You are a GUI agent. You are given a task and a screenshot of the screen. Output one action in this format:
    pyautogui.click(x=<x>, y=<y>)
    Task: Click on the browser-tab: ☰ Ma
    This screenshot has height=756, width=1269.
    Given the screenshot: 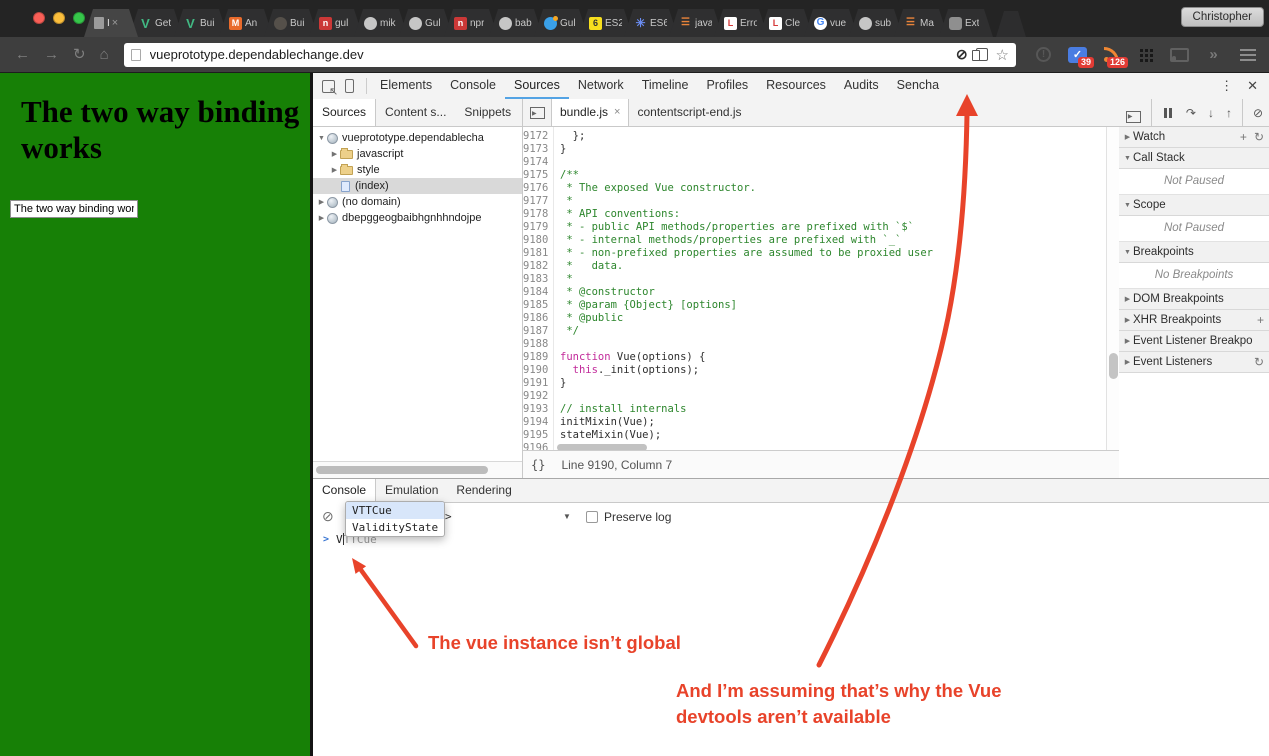 What is the action you would take?
    pyautogui.click(x=921, y=23)
    